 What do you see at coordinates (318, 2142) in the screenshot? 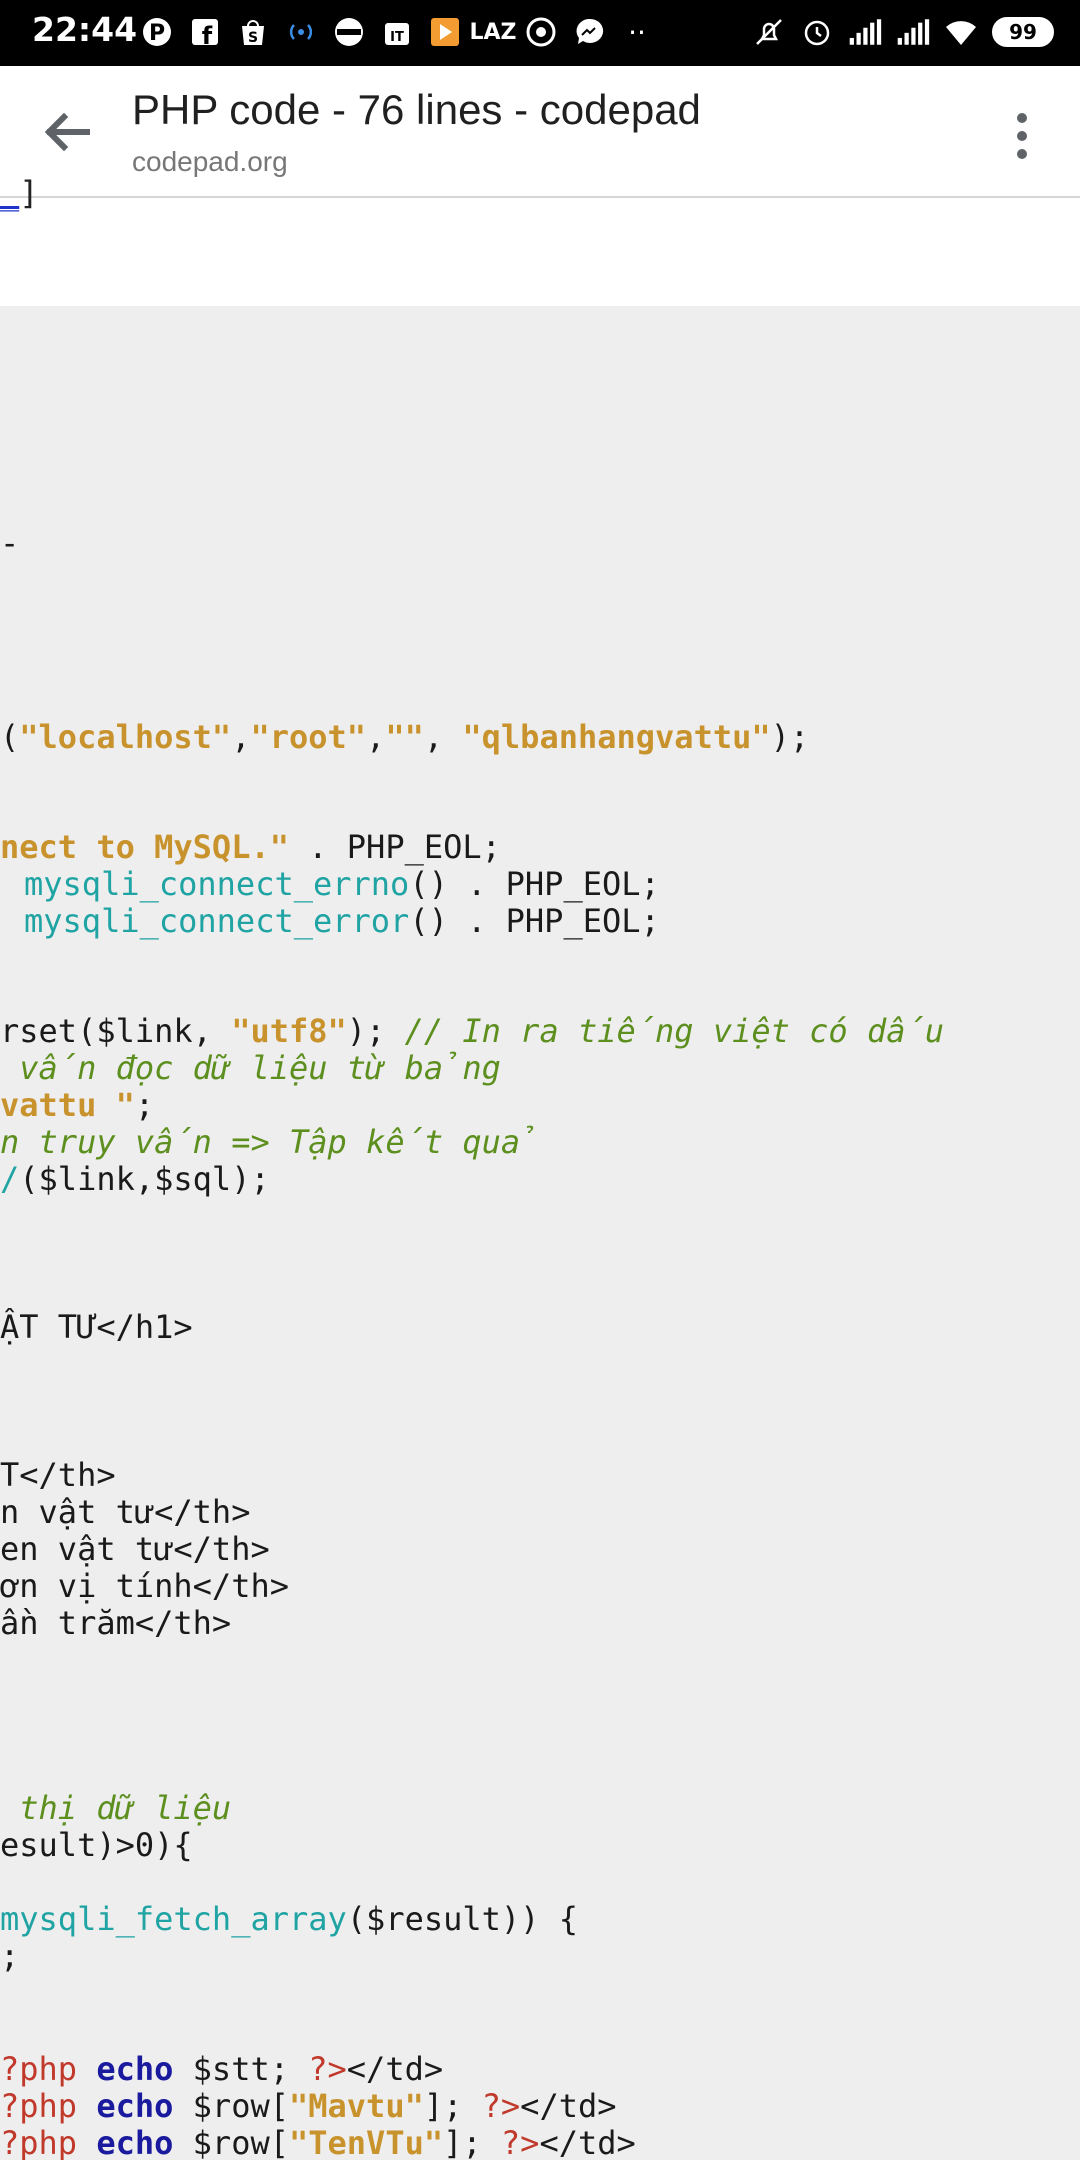
I see `code-line: ?php echo $row["TenVTu"]; ?></td>` at bounding box center [318, 2142].